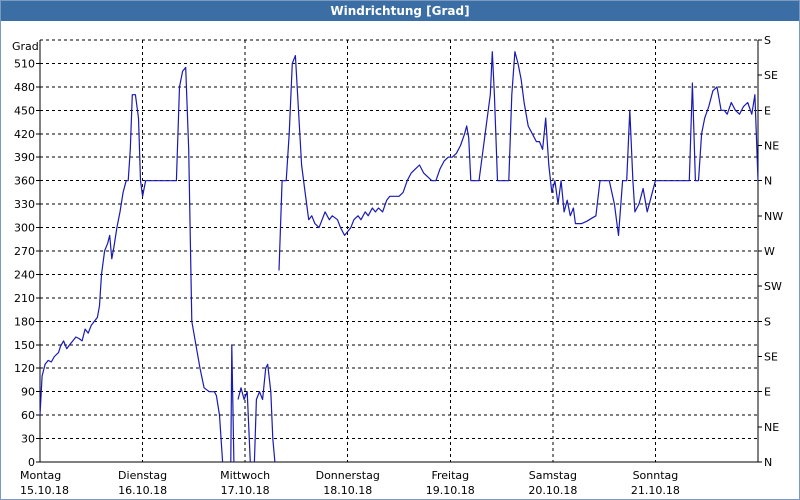 The image size is (800, 500). I want to click on x-tick-label-date: 16.10.18, so click(142, 490).